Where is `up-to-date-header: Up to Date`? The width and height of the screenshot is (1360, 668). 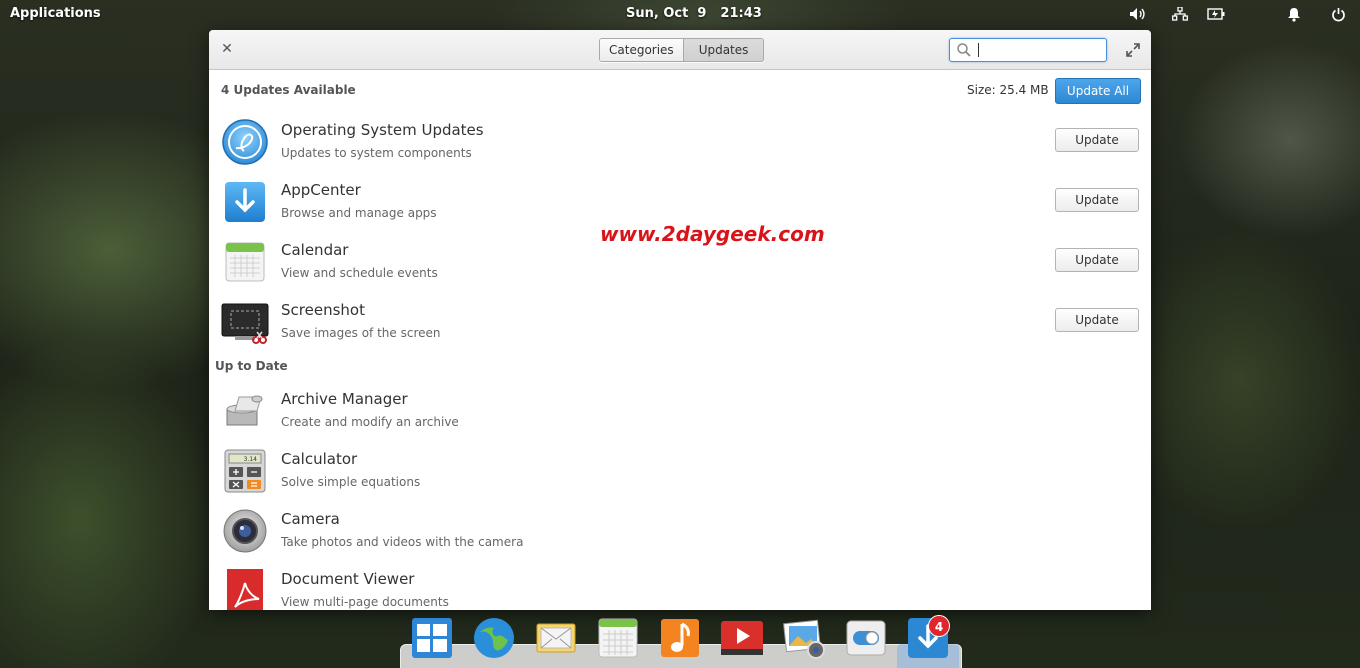 up-to-date-header: Up to Date is located at coordinates (251, 366).